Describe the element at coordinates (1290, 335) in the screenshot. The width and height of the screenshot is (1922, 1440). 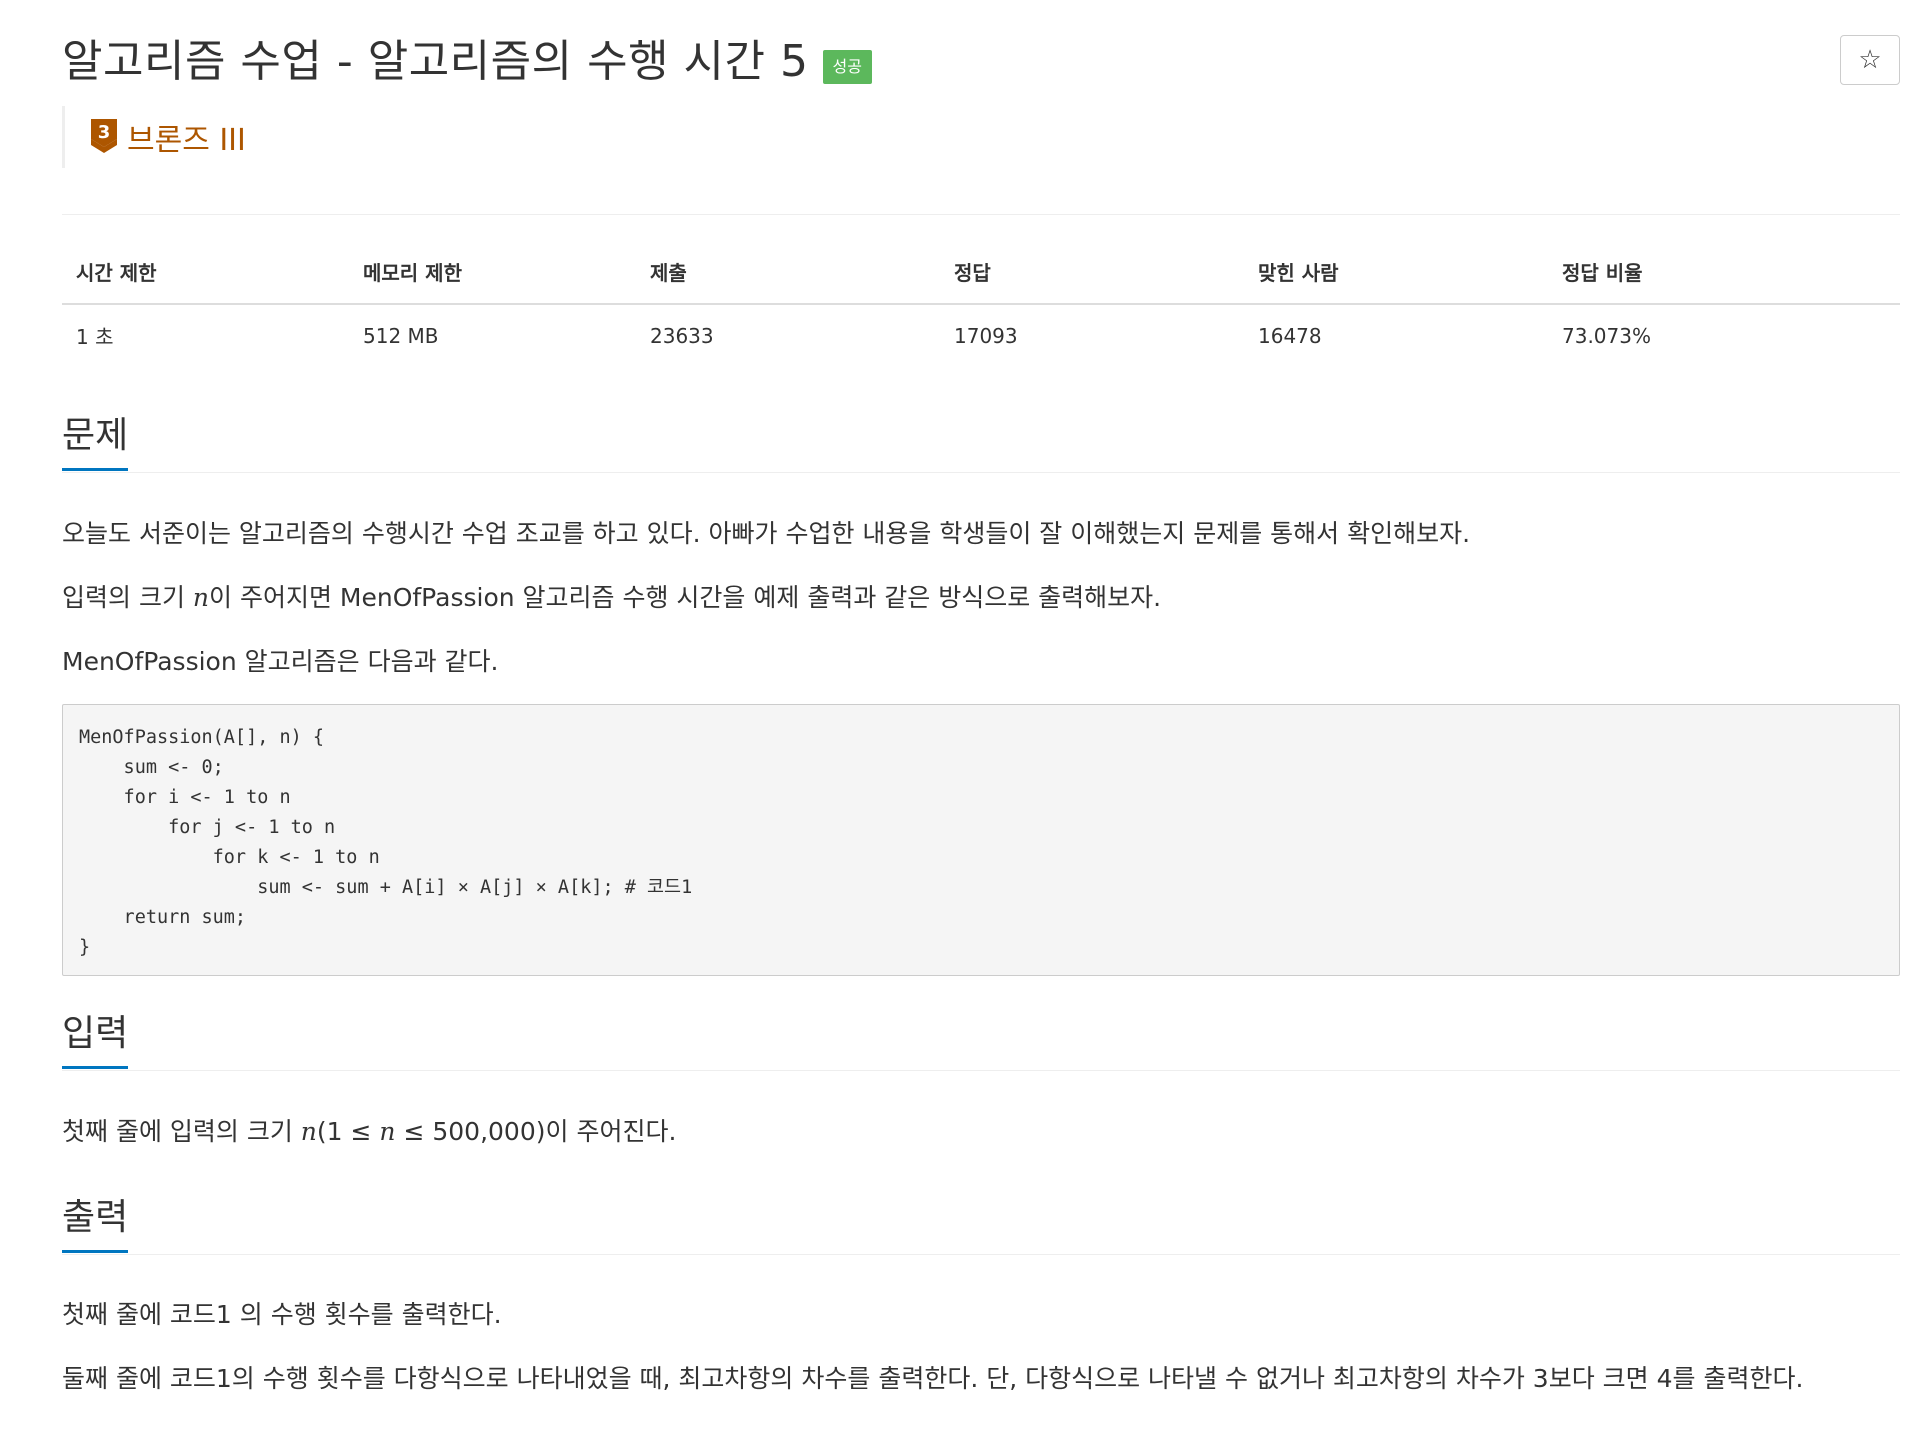
I see `value-solvers: 16478` at that location.